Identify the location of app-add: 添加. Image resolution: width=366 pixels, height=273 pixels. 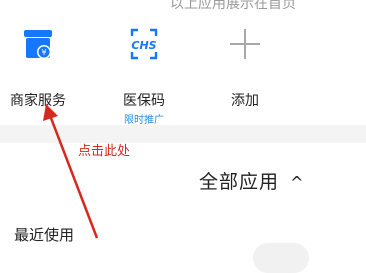
(245, 66).